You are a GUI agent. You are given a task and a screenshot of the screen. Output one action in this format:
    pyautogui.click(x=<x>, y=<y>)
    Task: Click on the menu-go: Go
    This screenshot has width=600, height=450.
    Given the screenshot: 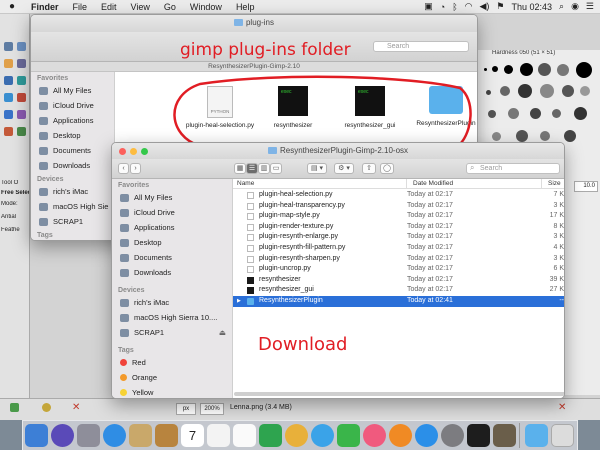 What is the action you would take?
    pyautogui.click(x=170, y=7)
    